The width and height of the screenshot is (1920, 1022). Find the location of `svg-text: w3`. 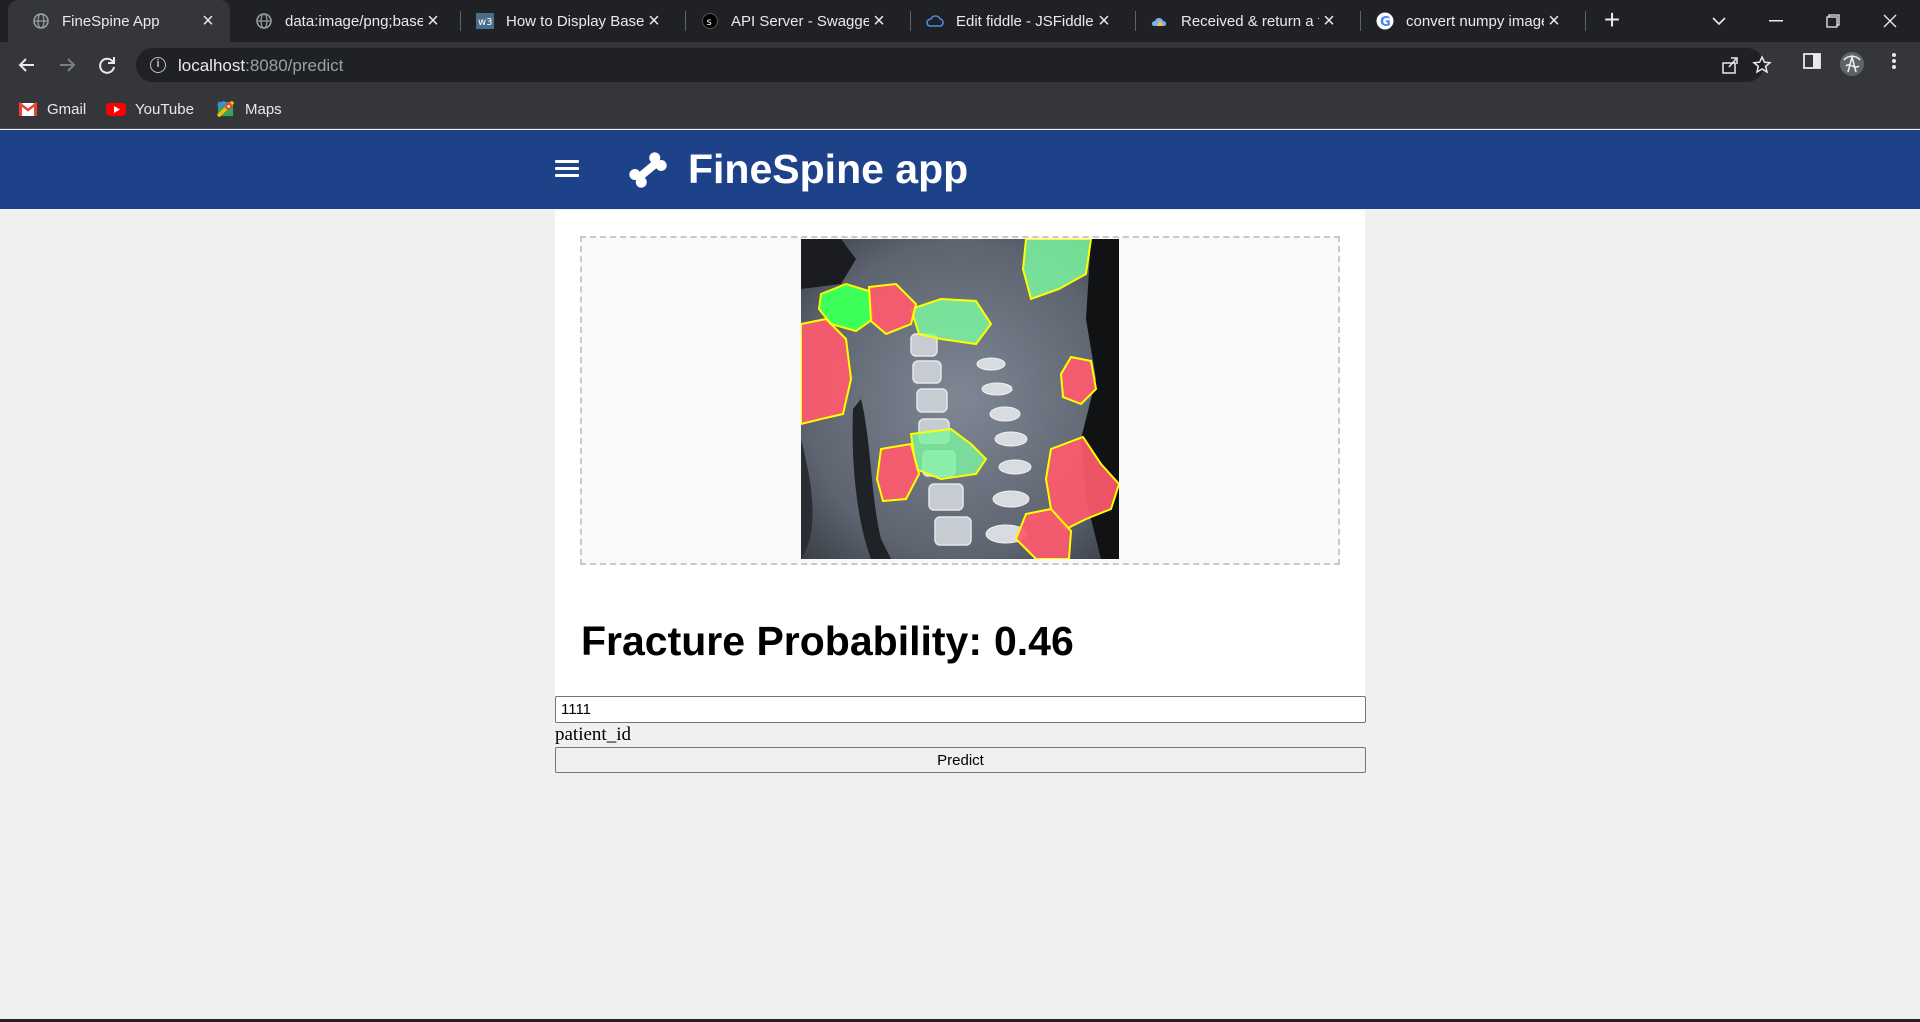

svg-text: w3 is located at coordinates (485, 22).